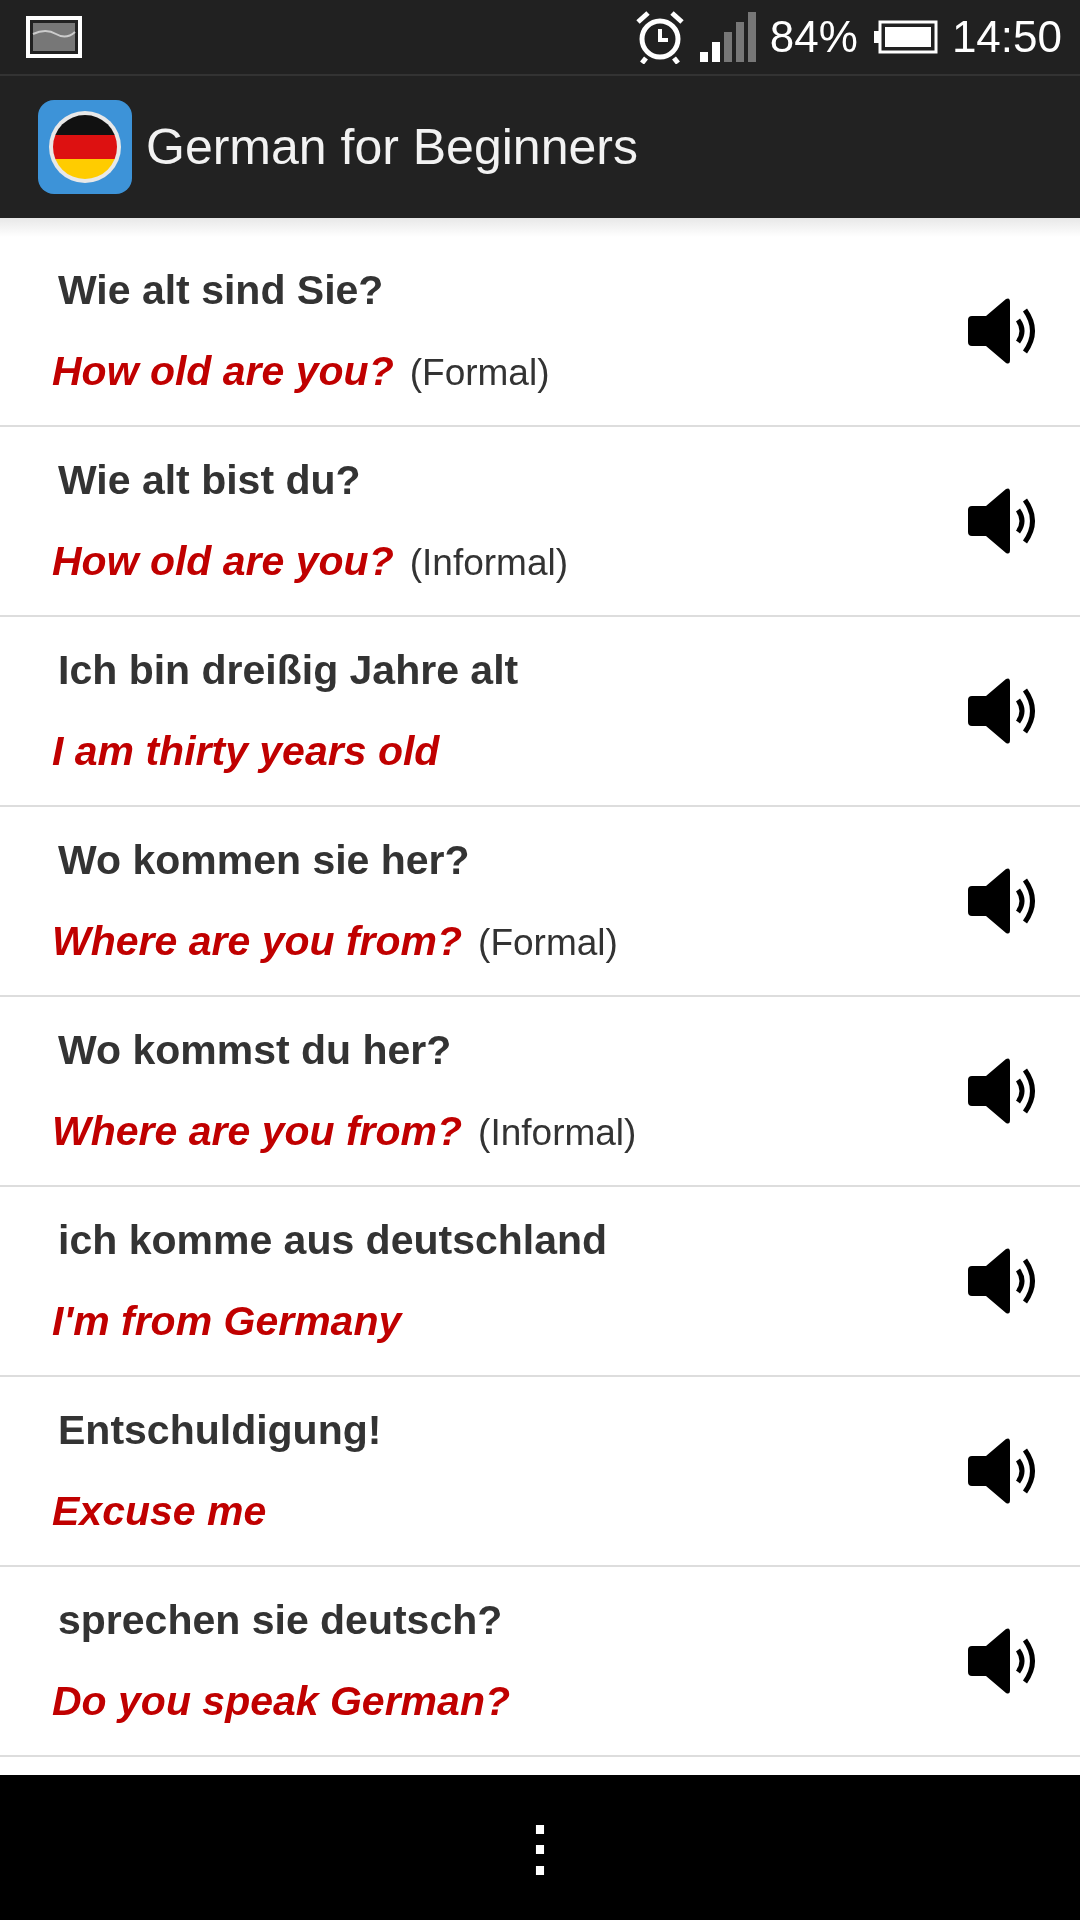 This screenshot has height=1920, width=1080. What do you see at coordinates (280, 1620) in the screenshot?
I see `german-phrase: sprechen sie deutsch?` at bounding box center [280, 1620].